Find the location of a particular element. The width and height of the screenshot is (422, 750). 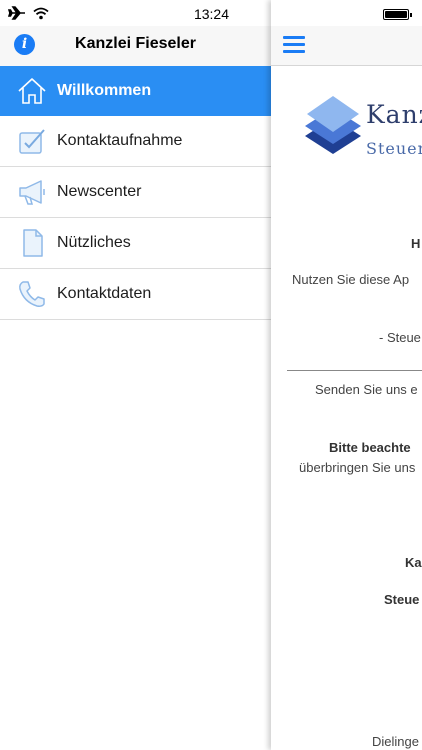

content-text: Nutzen Sie diese Ap is located at coordinates (351, 279).